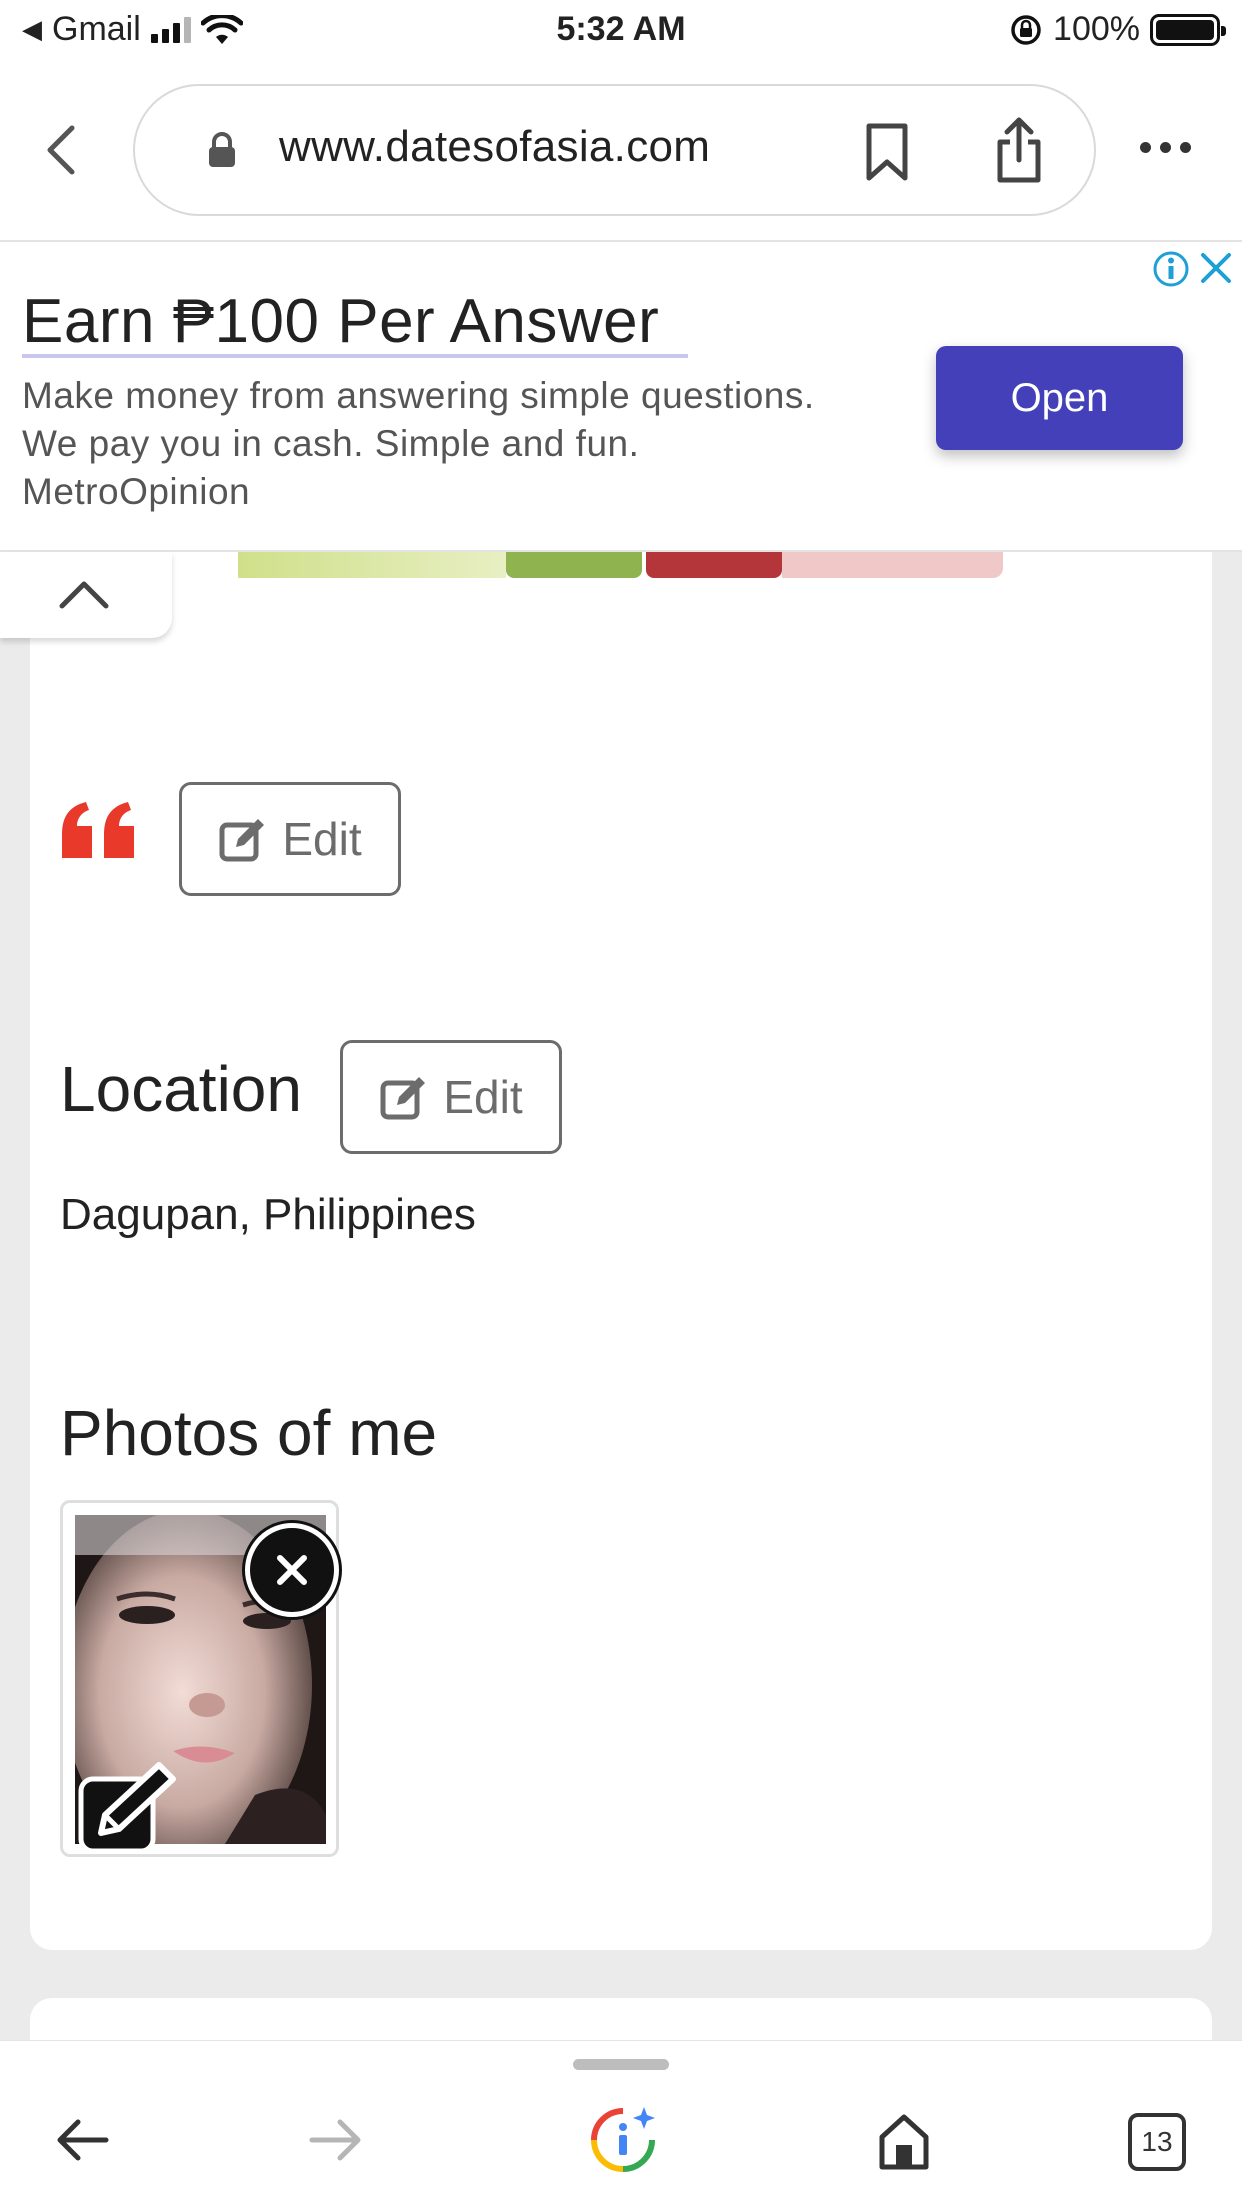 Image resolution: width=1242 pixels, height=2208 pixels. I want to click on edit-photo-pencil-icon, so click(128, 1807).